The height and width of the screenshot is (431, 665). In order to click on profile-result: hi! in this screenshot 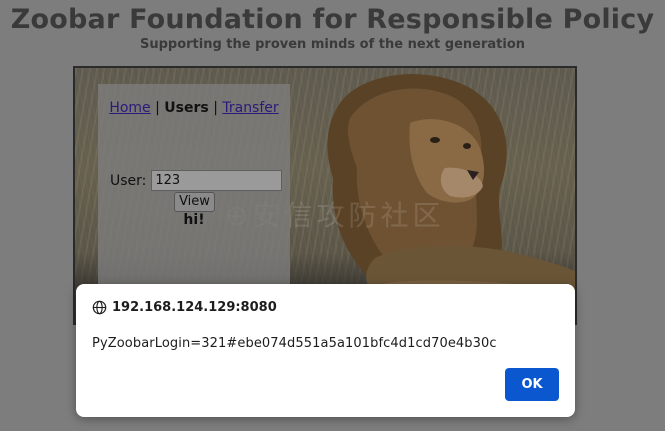, I will do `click(194, 220)`.